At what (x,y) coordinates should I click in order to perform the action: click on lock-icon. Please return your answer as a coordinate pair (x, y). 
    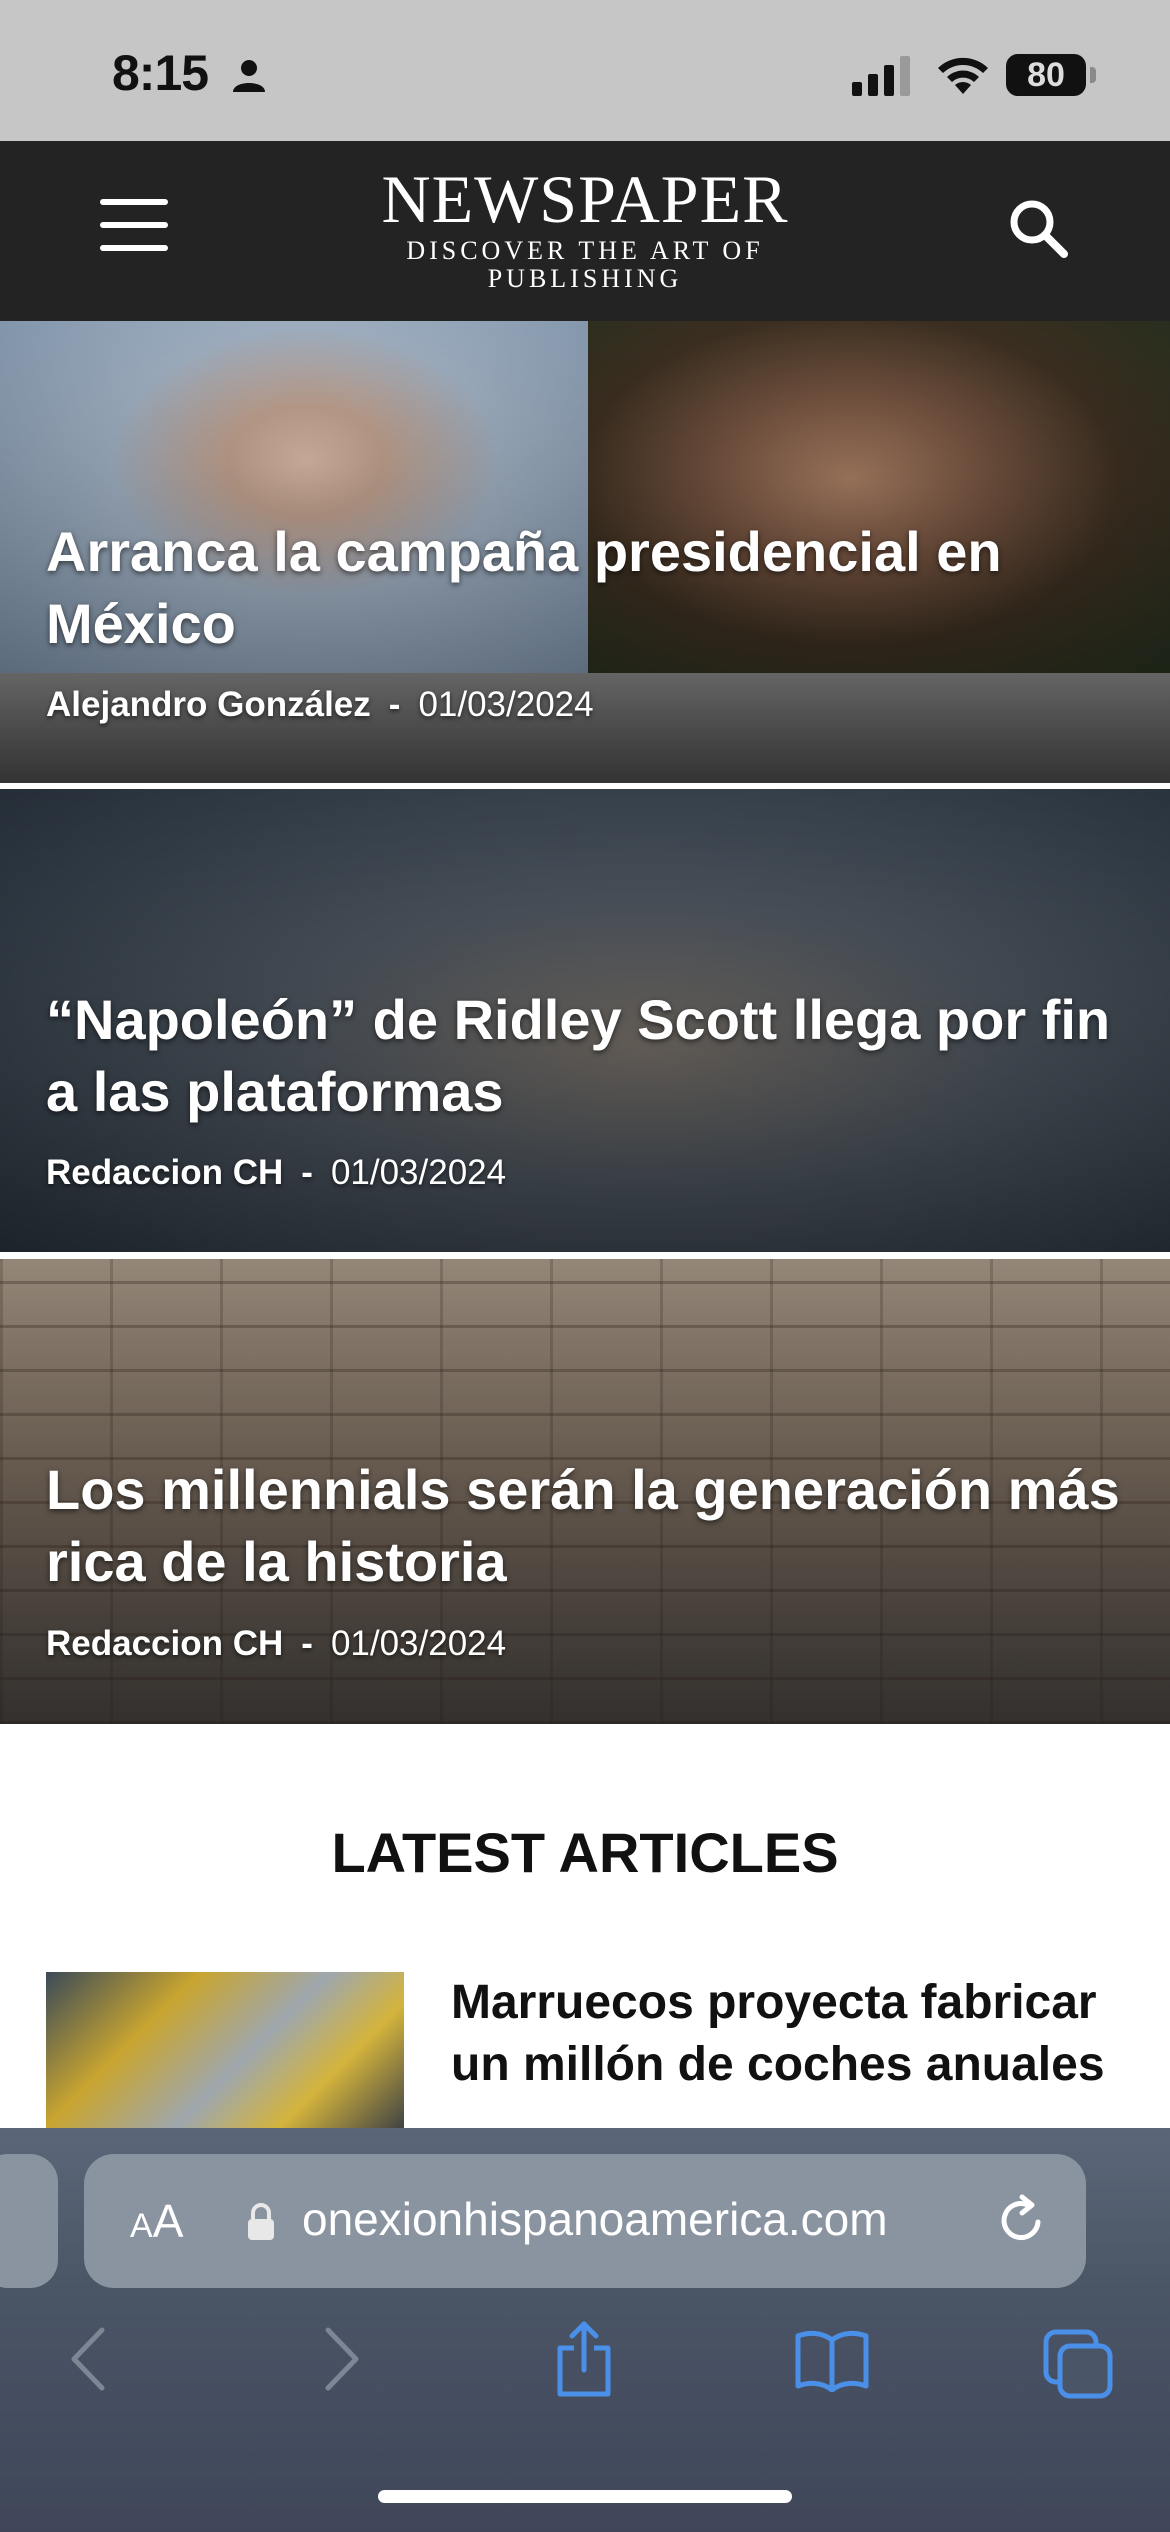
    Looking at the image, I should click on (261, 2221).